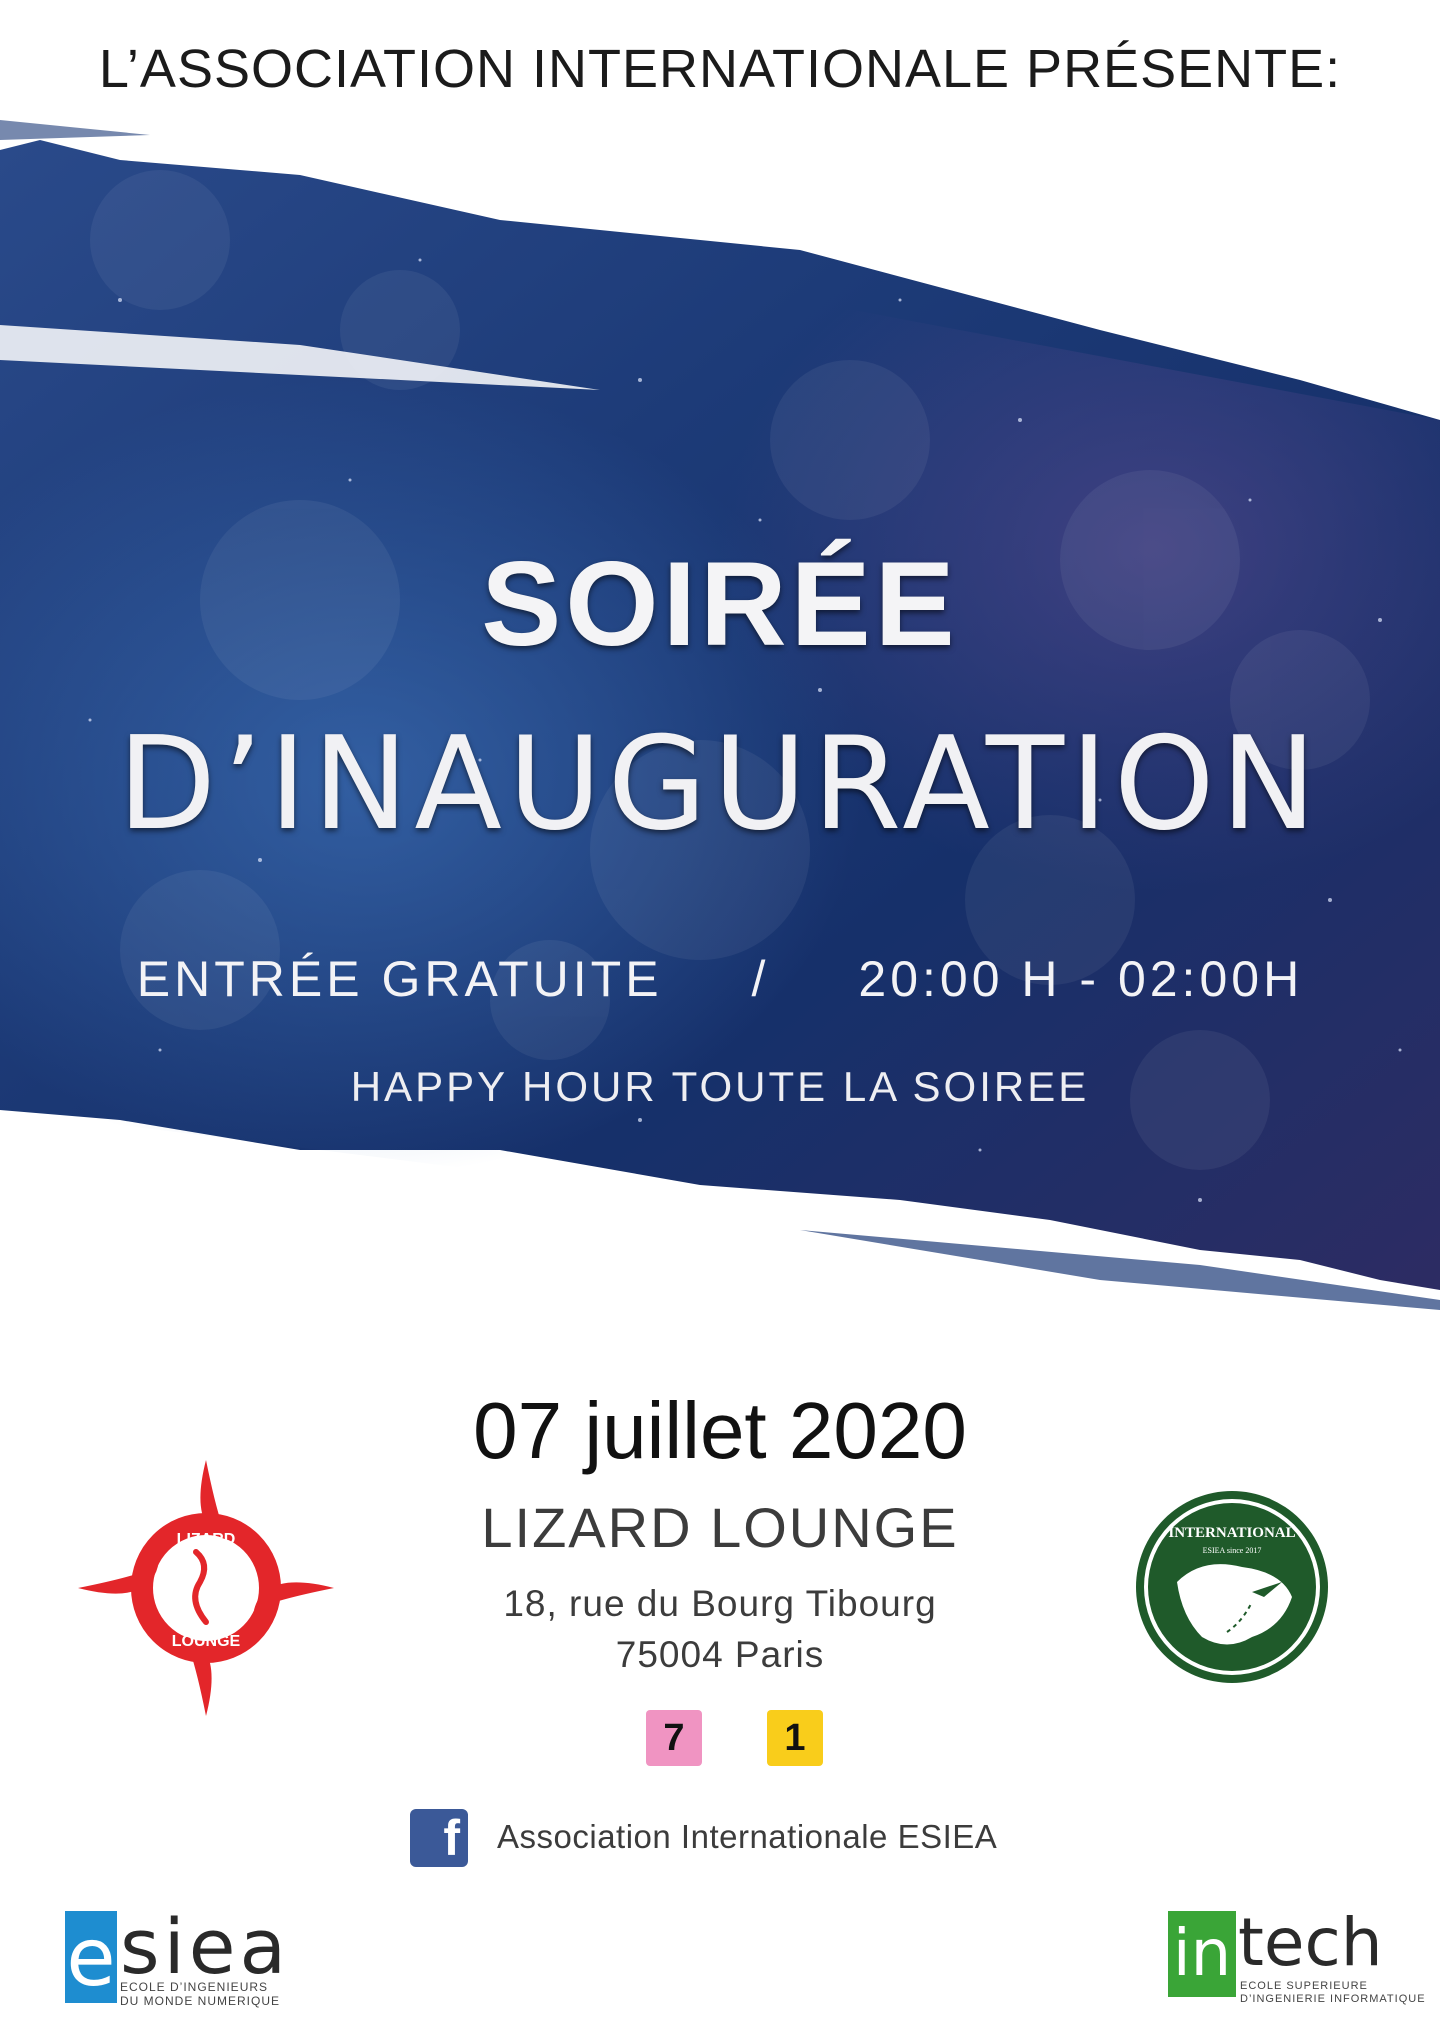 This screenshot has width=1440, height=2036. What do you see at coordinates (747, 1837) in the screenshot?
I see `facebook-page-label: Association Internationale ESIEA` at bounding box center [747, 1837].